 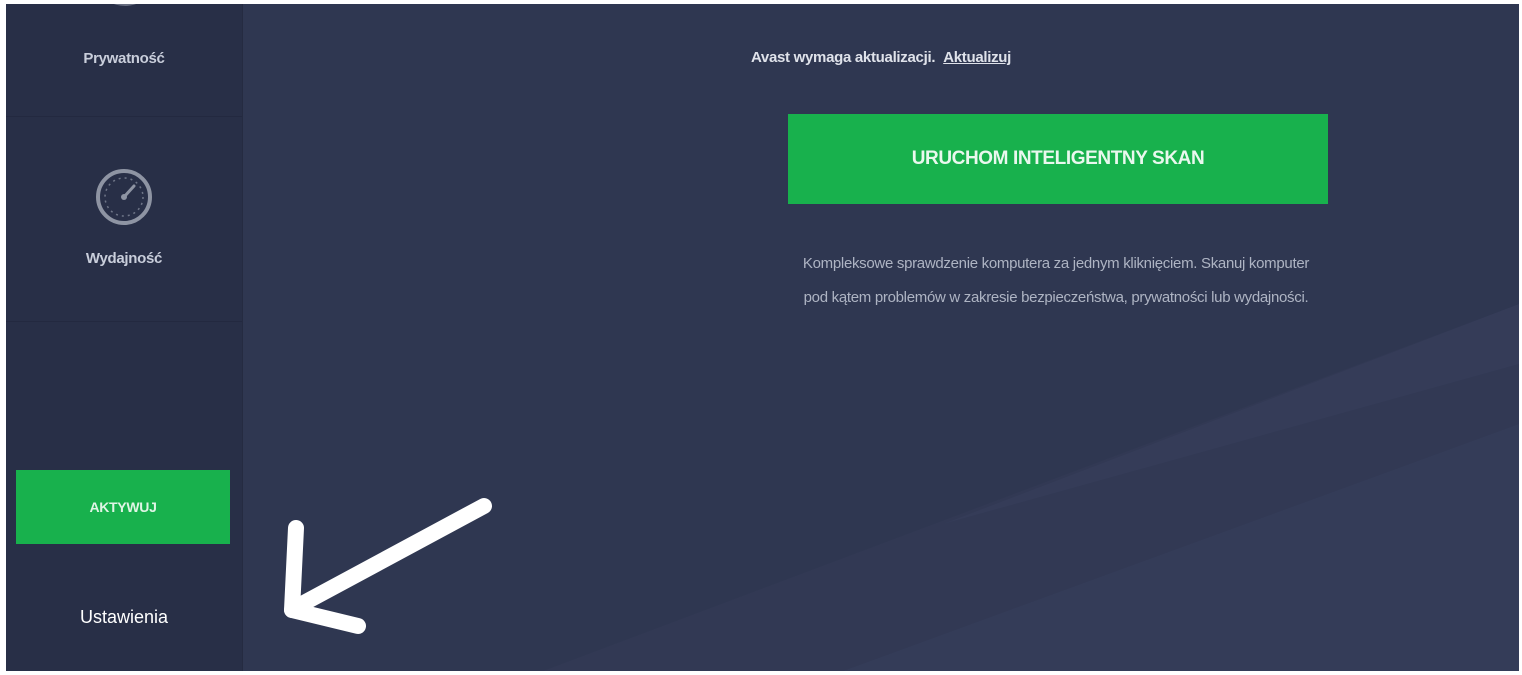 I want to click on sidebar-item-privacy: Prywatność, so click(x=124, y=60).